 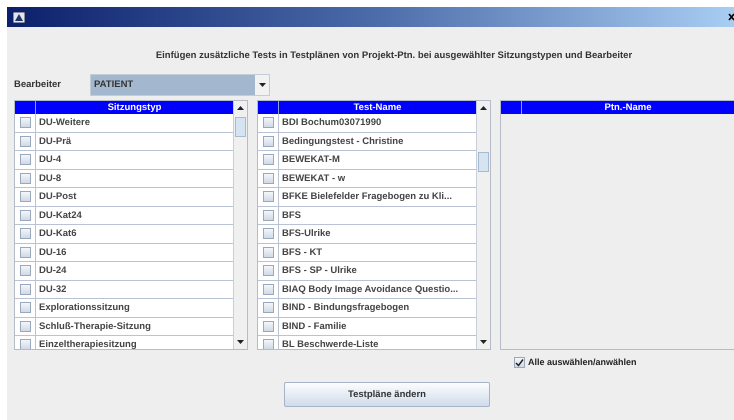 What do you see at coordinates (134, 107) in the screenshot?
I see `column-header: Sitzungstyp` at bounding box center [134, 107].